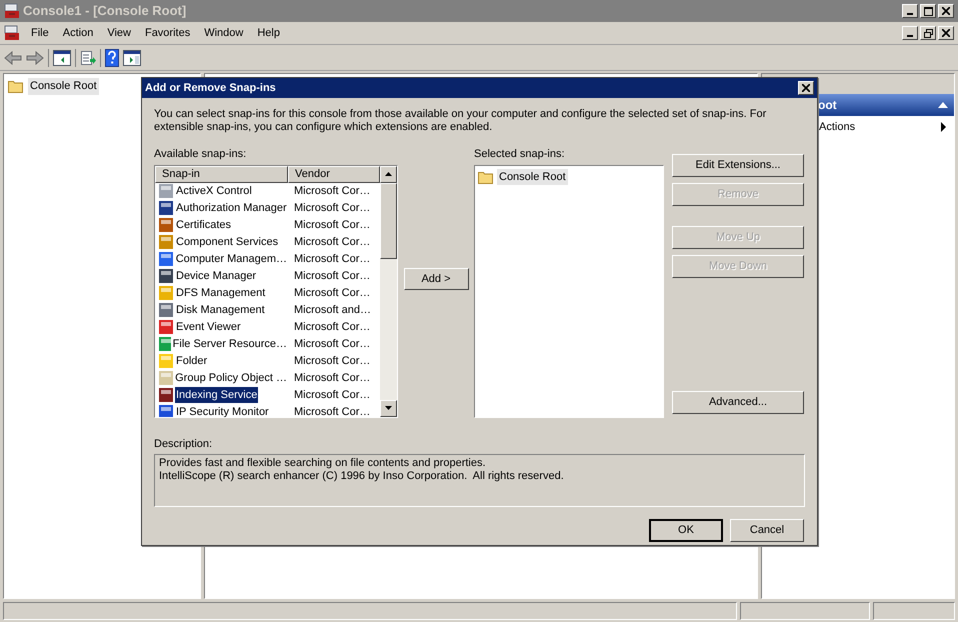 This screenshot has height=622, width=958. What do you see at coordinates (214, 191) in the screenshot?
I see `snap-in-name: ActiveX Control` at bounding box center [214, 191].